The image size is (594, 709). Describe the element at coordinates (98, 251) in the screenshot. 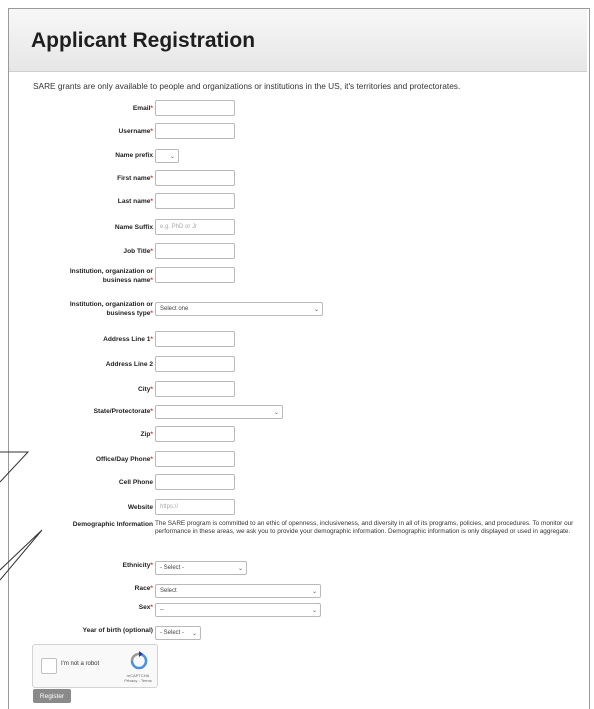

I see `field-label-6: Job Title*` at that location.